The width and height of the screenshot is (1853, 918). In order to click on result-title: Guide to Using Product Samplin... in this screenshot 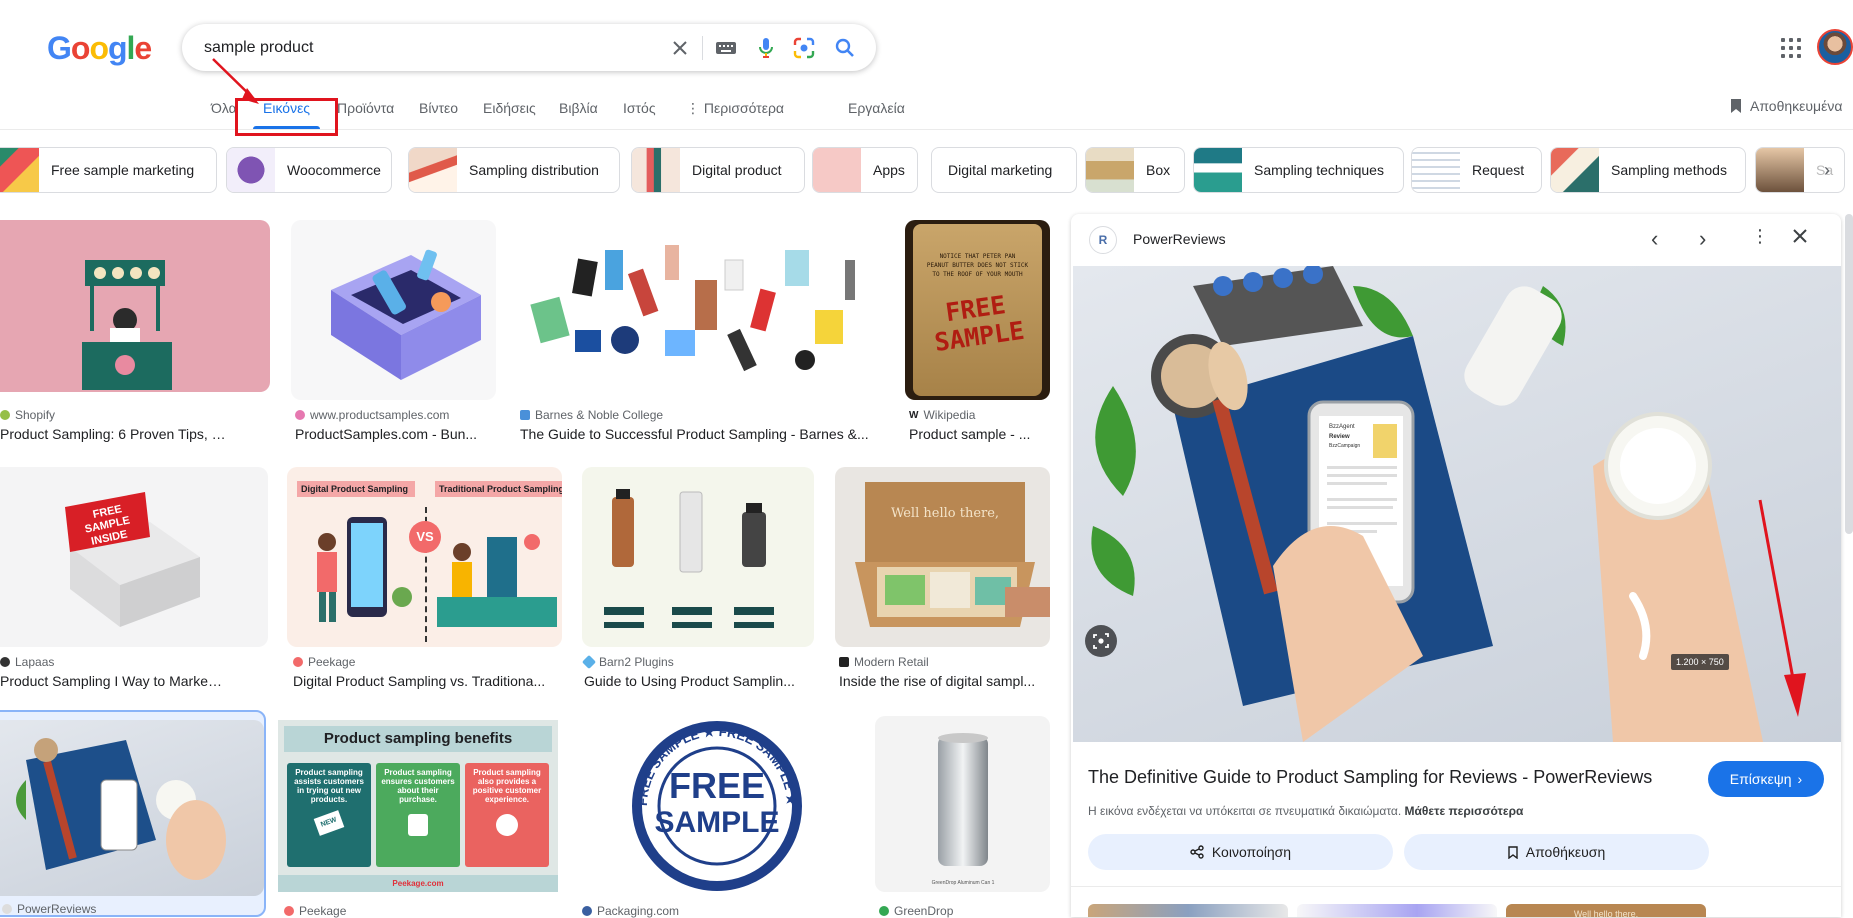, I will do `click(698, 681)`.